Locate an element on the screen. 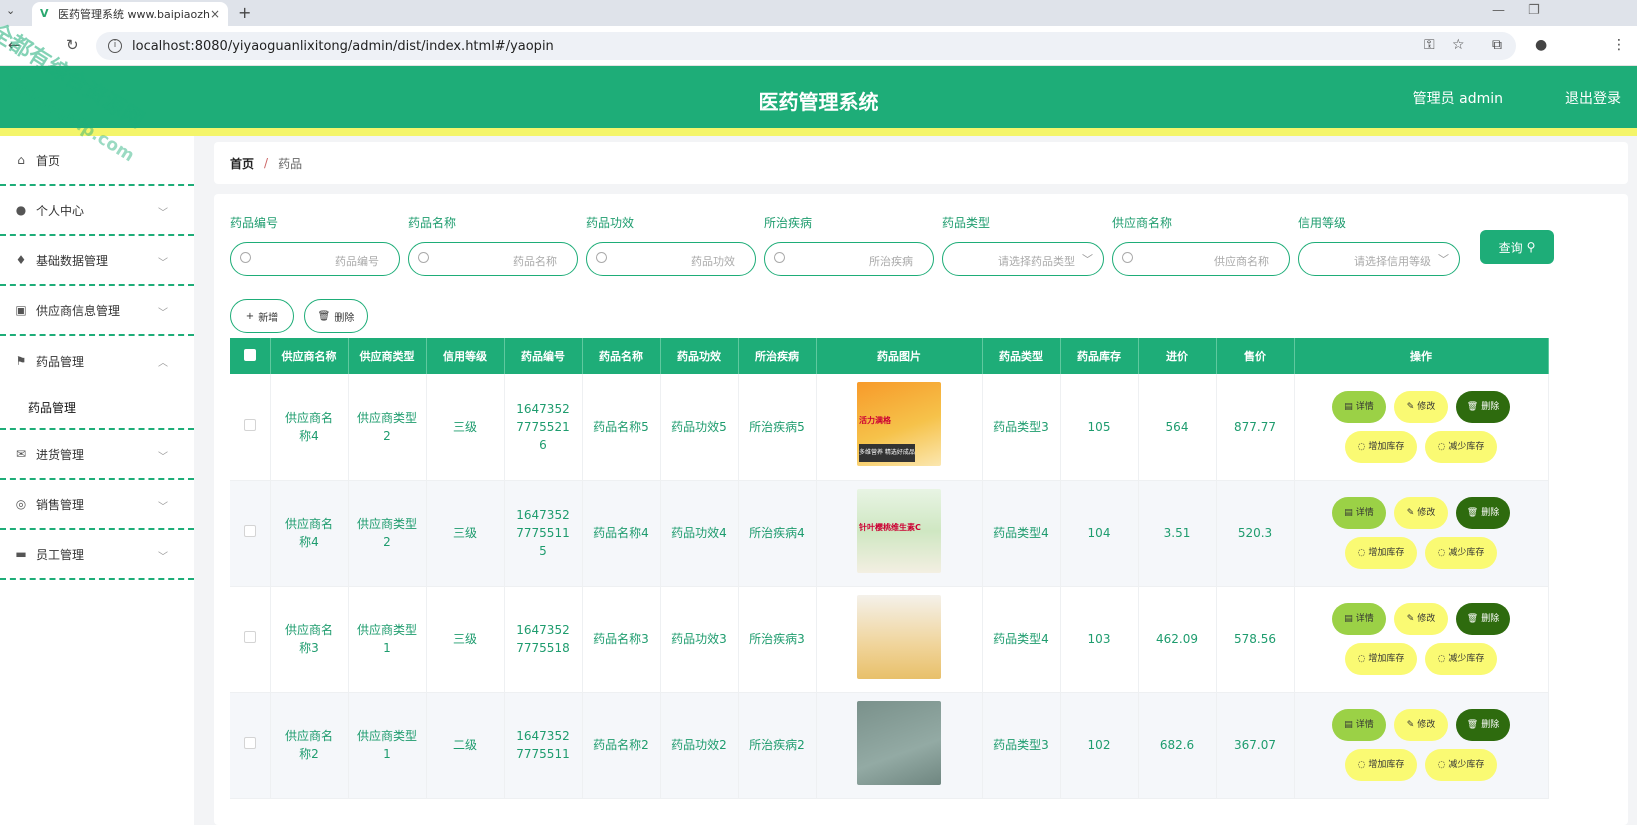 The height and width of the screenshot is (825, 1637). effect-cell: 药品功效2 is located at coordinates (699, 745).